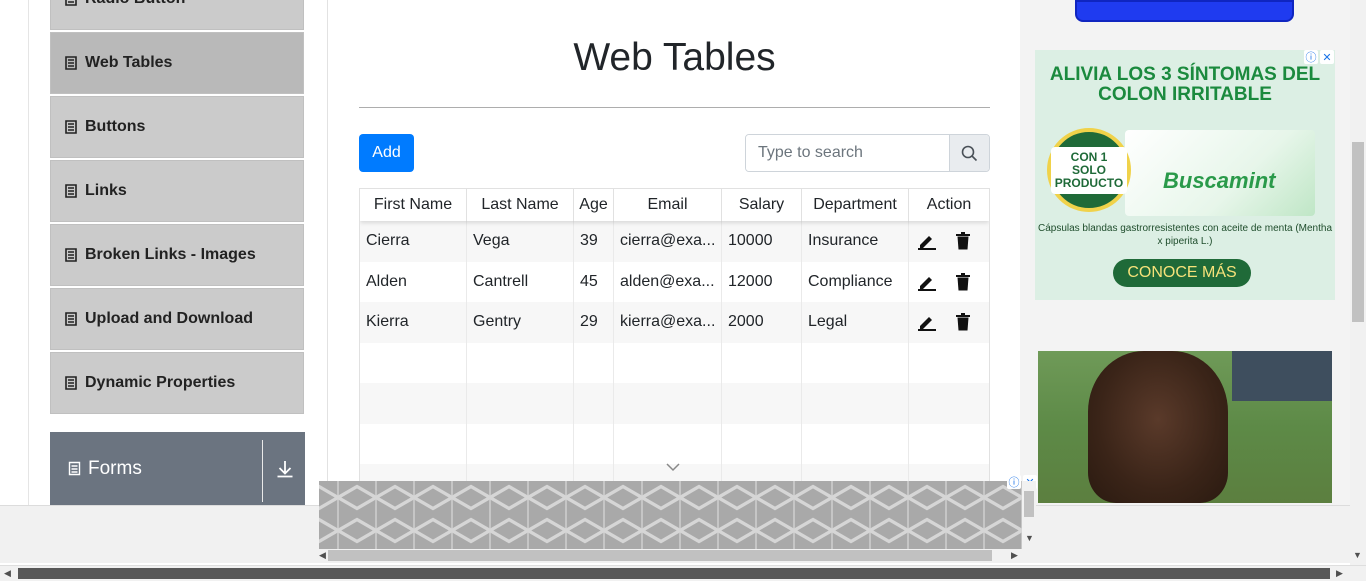 The image size is (1366, 581). I want to click on column-header-last-name: Last Name, so click(520, 205).